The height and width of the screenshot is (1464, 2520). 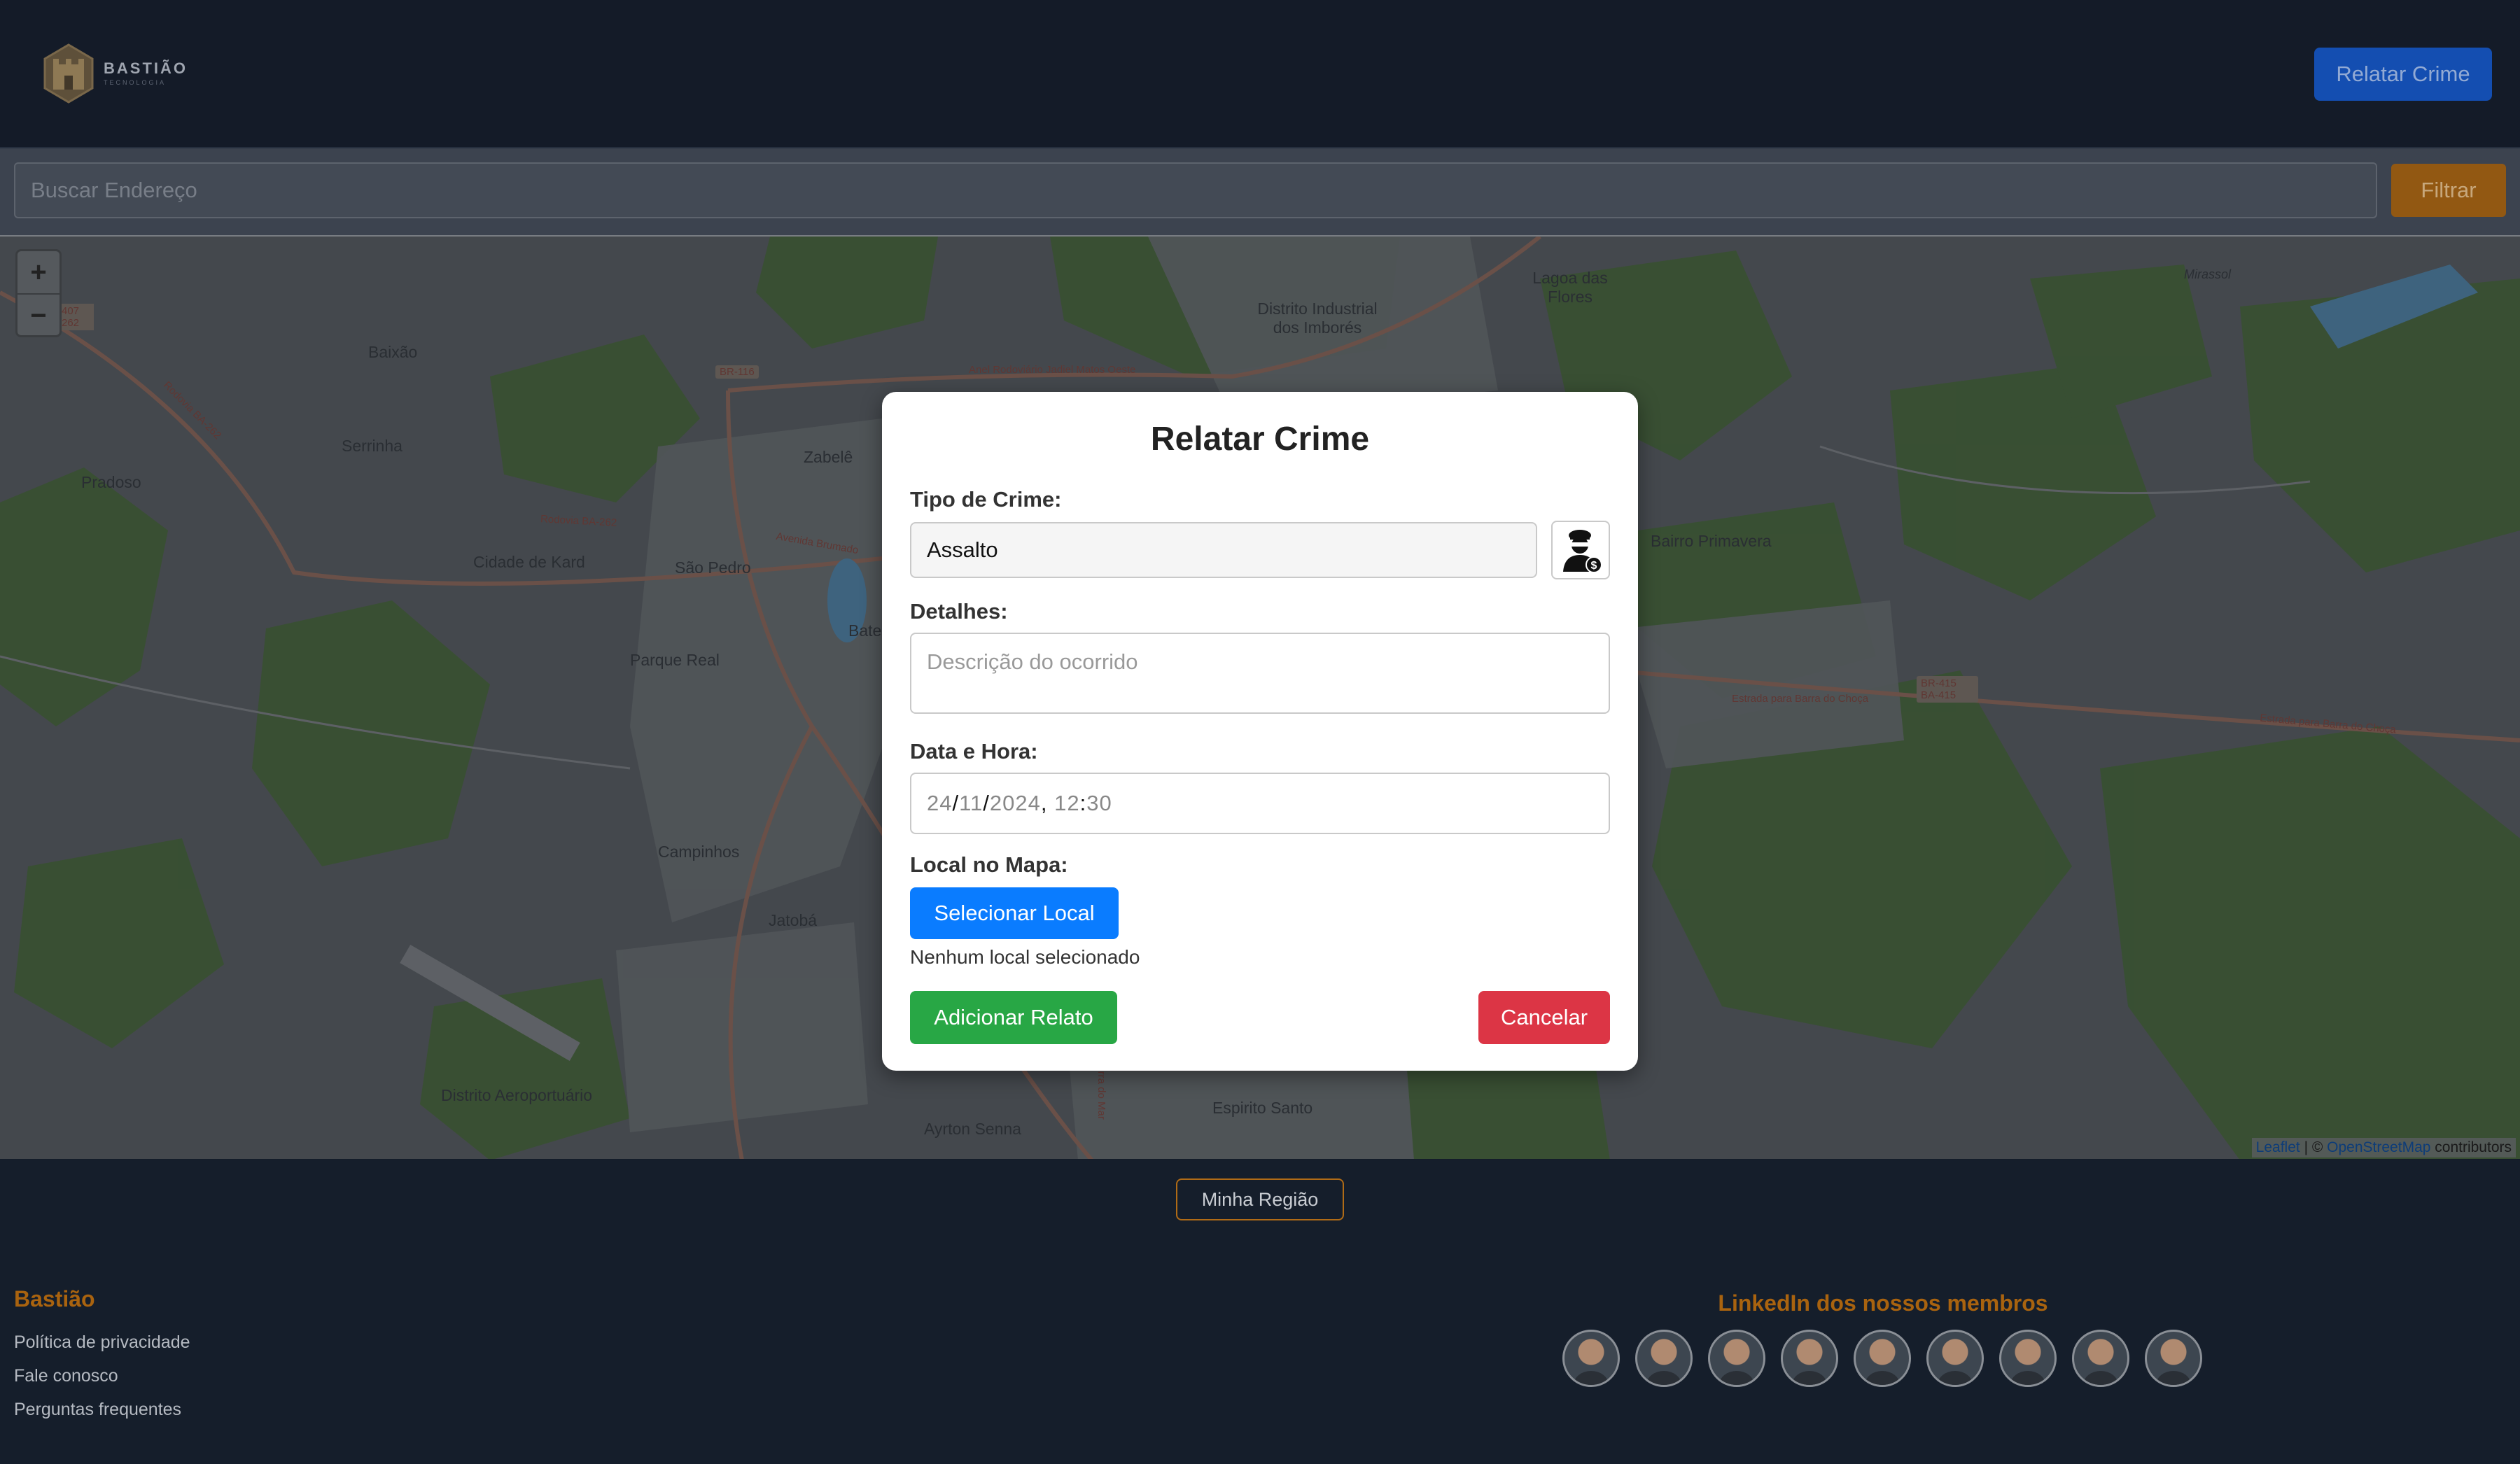 I want to click on robber-icon: $, so click(x=1580, y=550).